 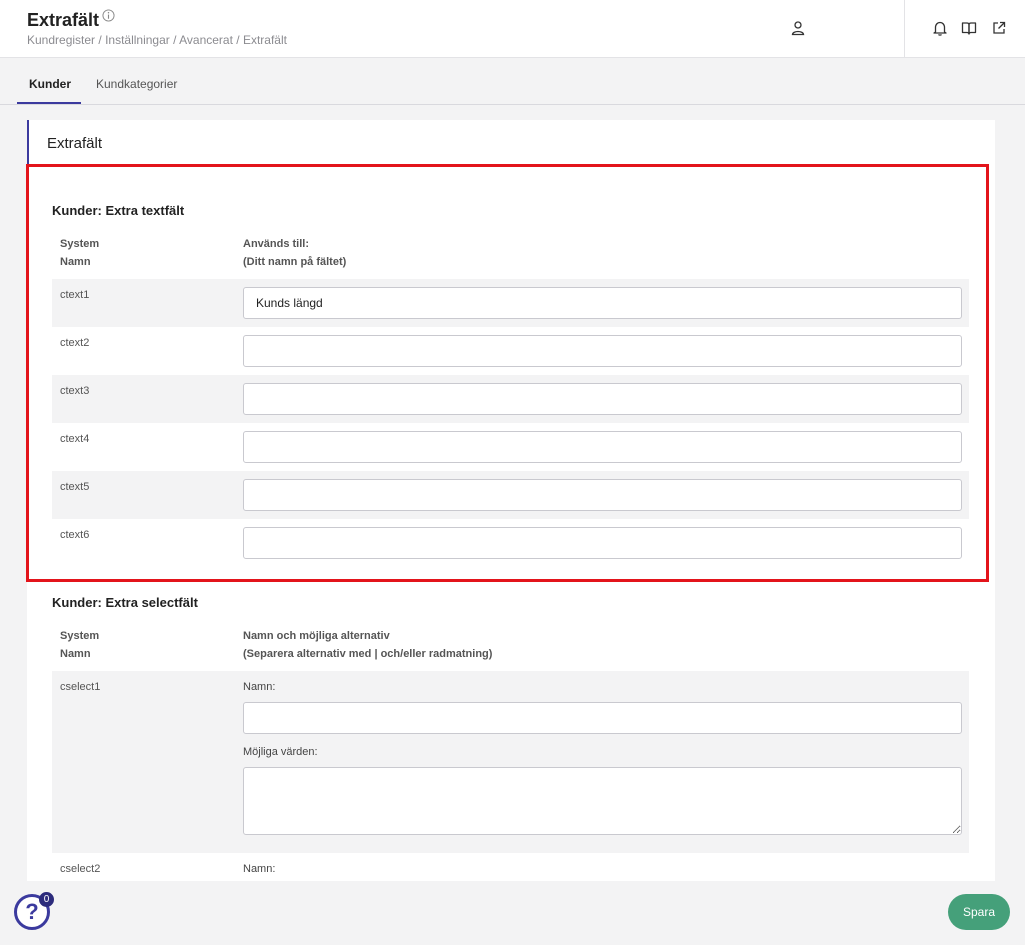 What do you see at coordinates (137, 40) in the screenshot?
I see `breadcrumb-item: Inställningar` at bounding box center [137, 40].